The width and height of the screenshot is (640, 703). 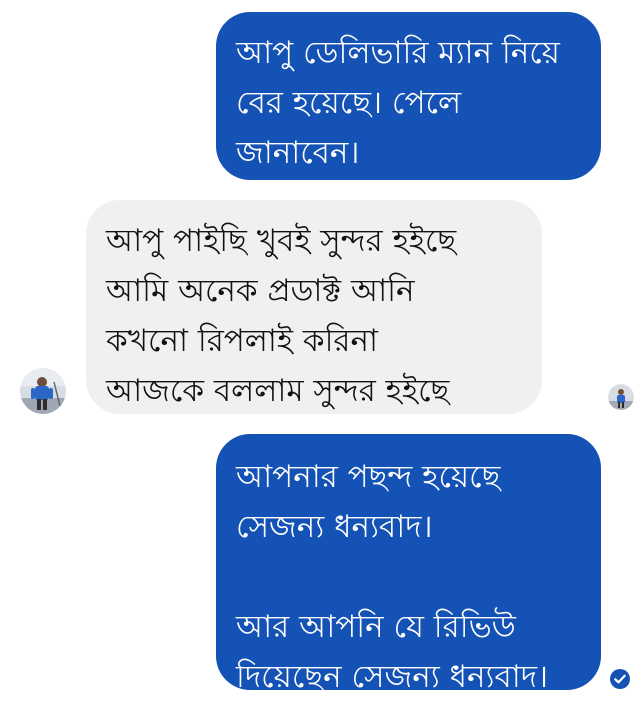 I want to click on check-circle-icon, so click(x=620, y=679).